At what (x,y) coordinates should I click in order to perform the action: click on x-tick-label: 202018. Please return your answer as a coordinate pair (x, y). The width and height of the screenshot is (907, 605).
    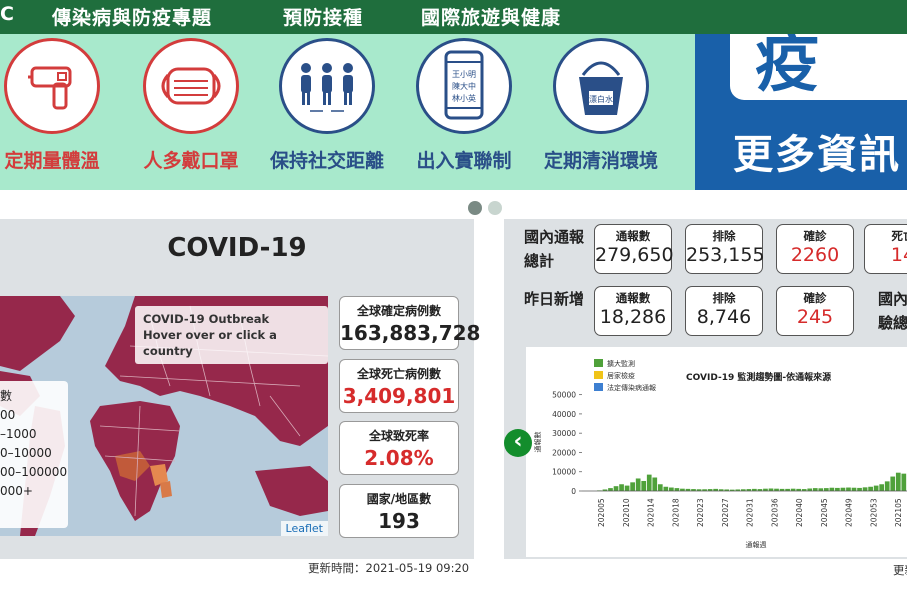
    Looking at the image, I should click on (675, 512).